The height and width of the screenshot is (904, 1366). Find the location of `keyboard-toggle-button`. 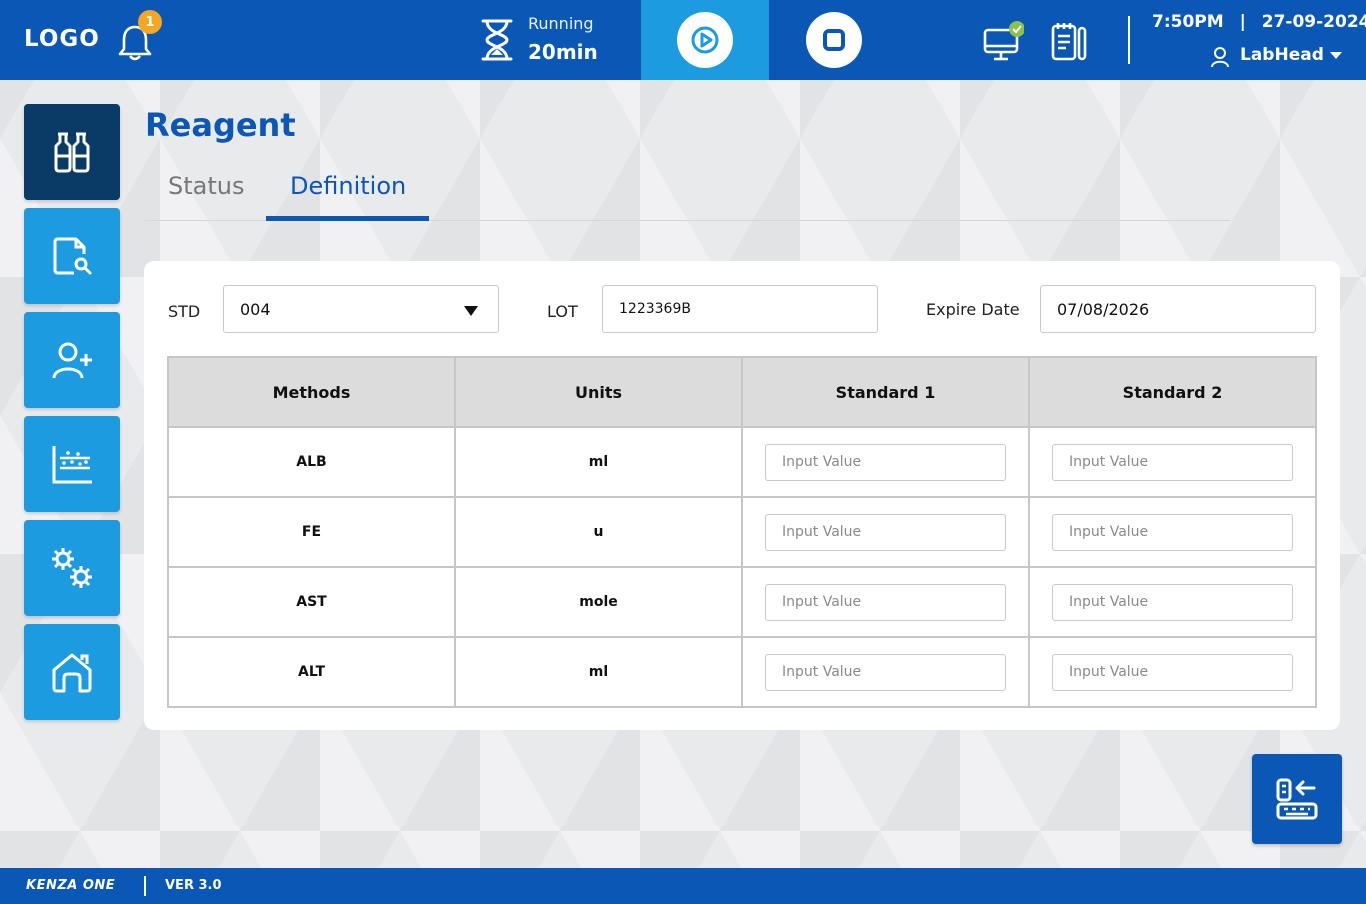

keyboard-toggle-button is located at coordinates (1297, 799).